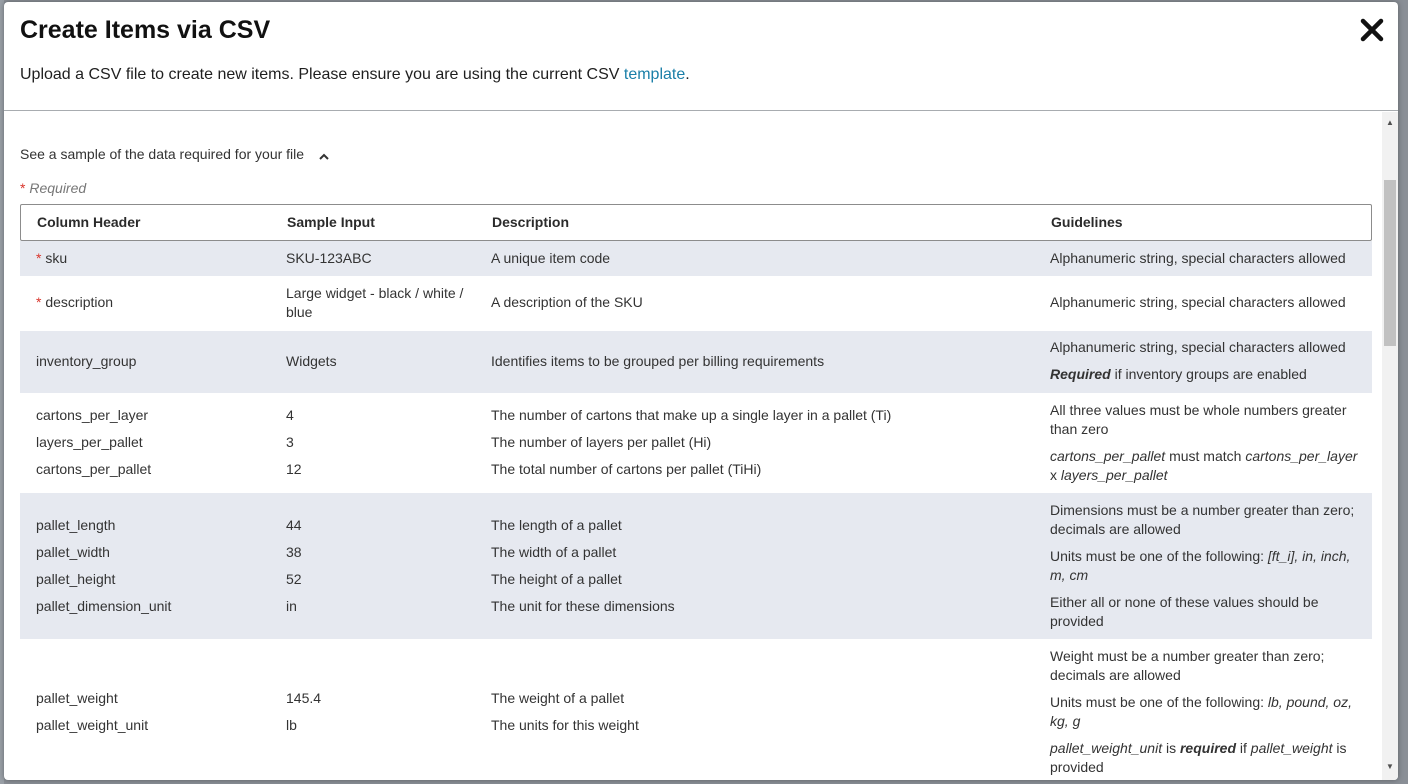 This screenshot has height=784, width=1408. Describe the element at coordinates (56, 258) in the screenshot. I see `column-name-text: sku` at that location.